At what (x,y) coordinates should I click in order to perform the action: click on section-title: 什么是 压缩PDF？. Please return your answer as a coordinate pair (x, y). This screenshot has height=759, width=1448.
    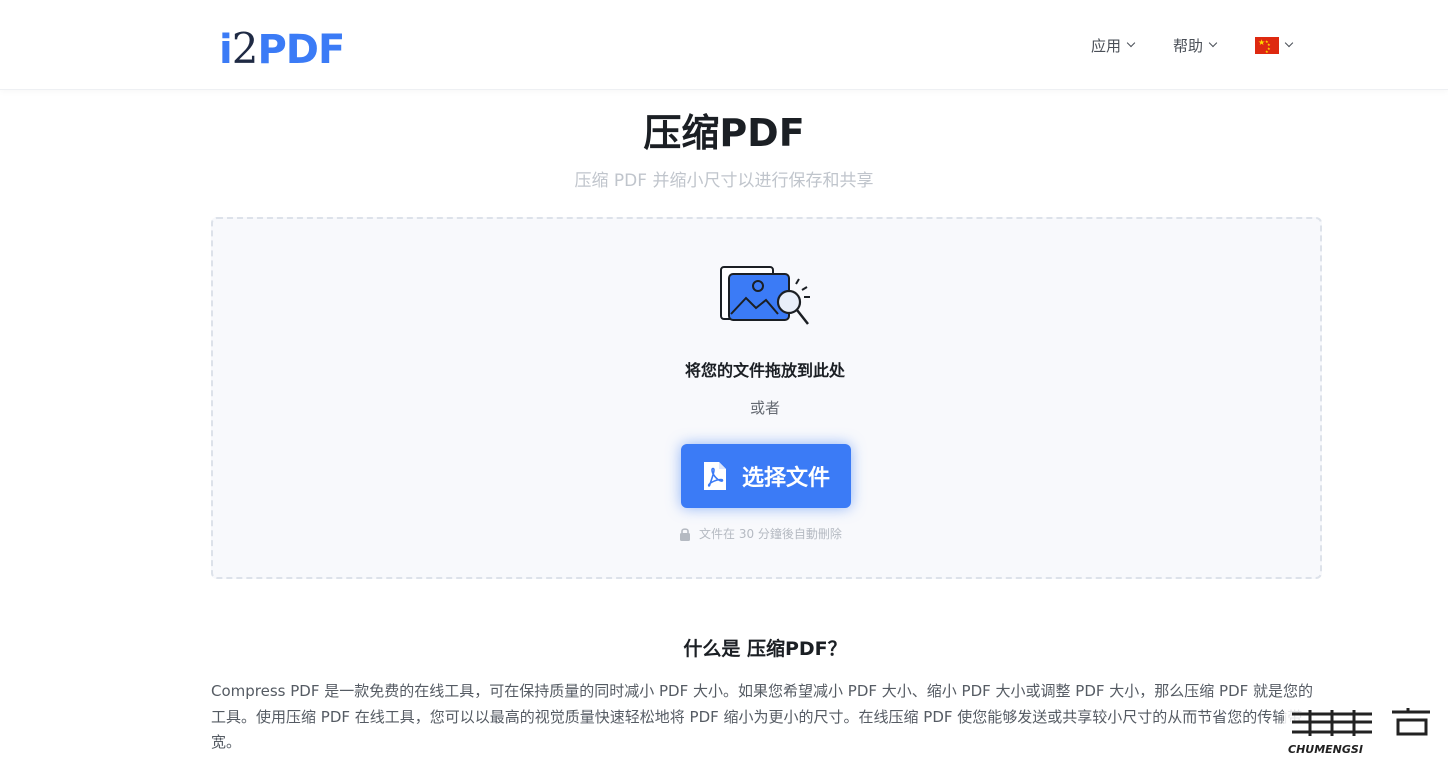
    Looking at the image, I should click on (765, 649).